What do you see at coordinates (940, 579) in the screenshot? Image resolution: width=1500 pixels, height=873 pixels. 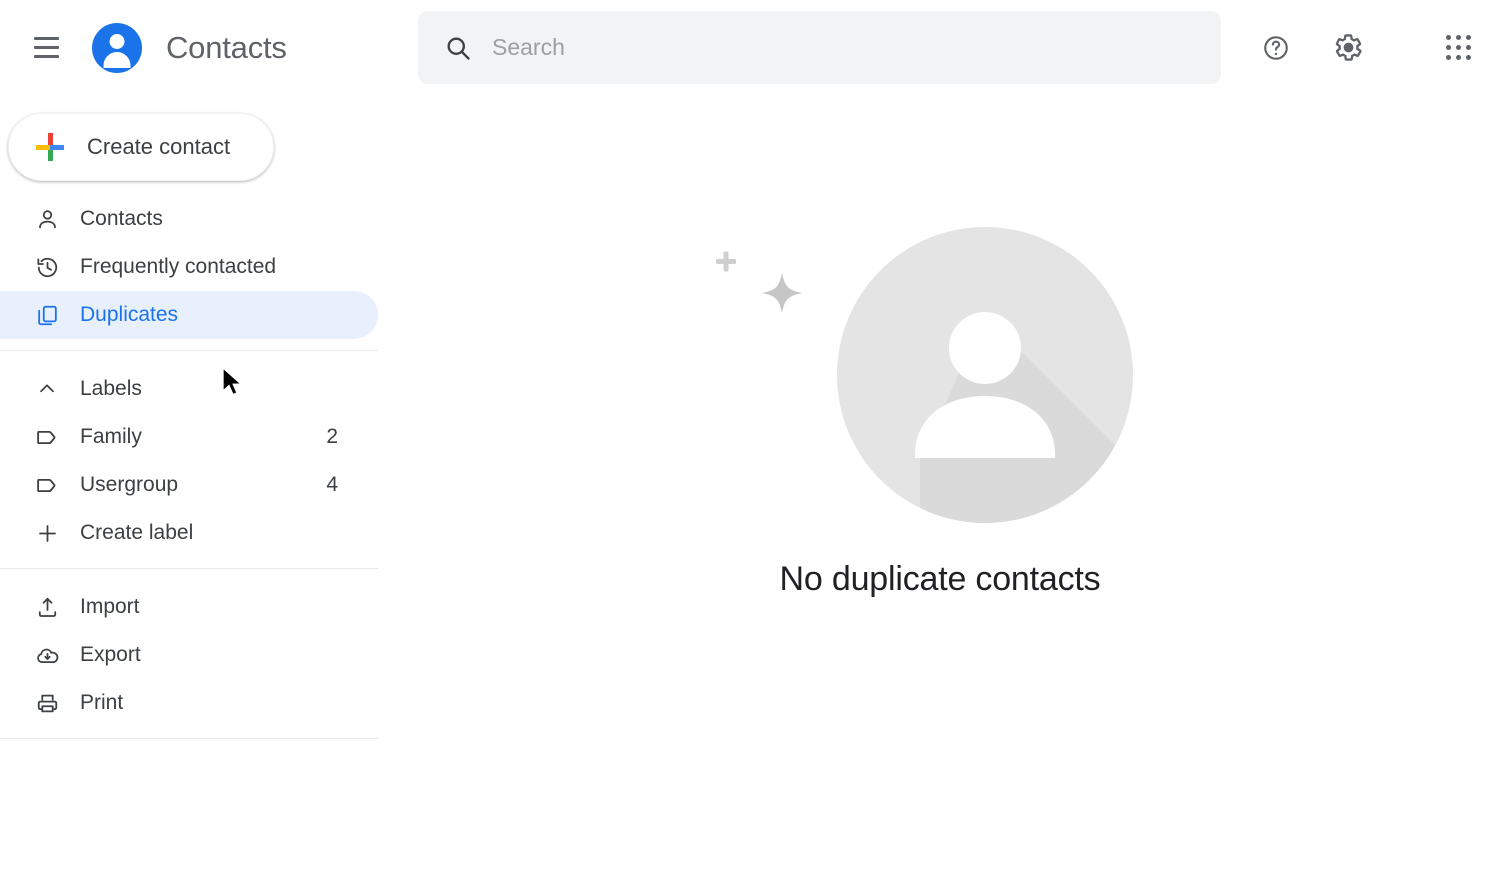 I see `empty-state-message: No duplicate contacts` at bounding box center [940, 579].